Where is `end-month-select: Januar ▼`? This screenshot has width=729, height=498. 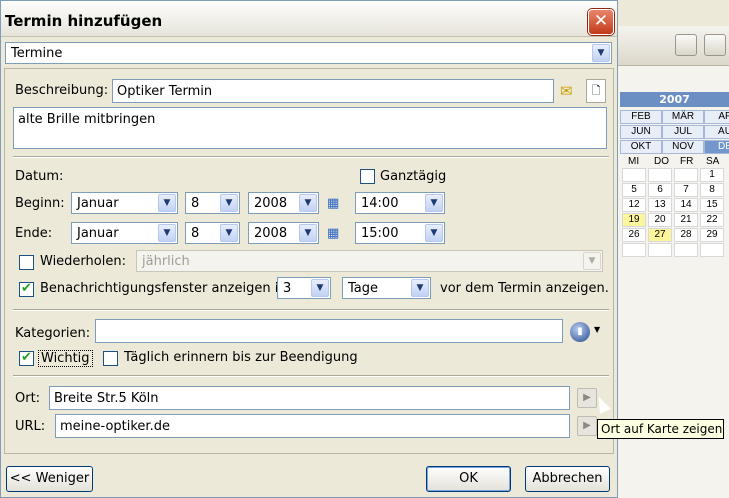 end-month-select: Januar ▼ is located at coordinates (124, 233).